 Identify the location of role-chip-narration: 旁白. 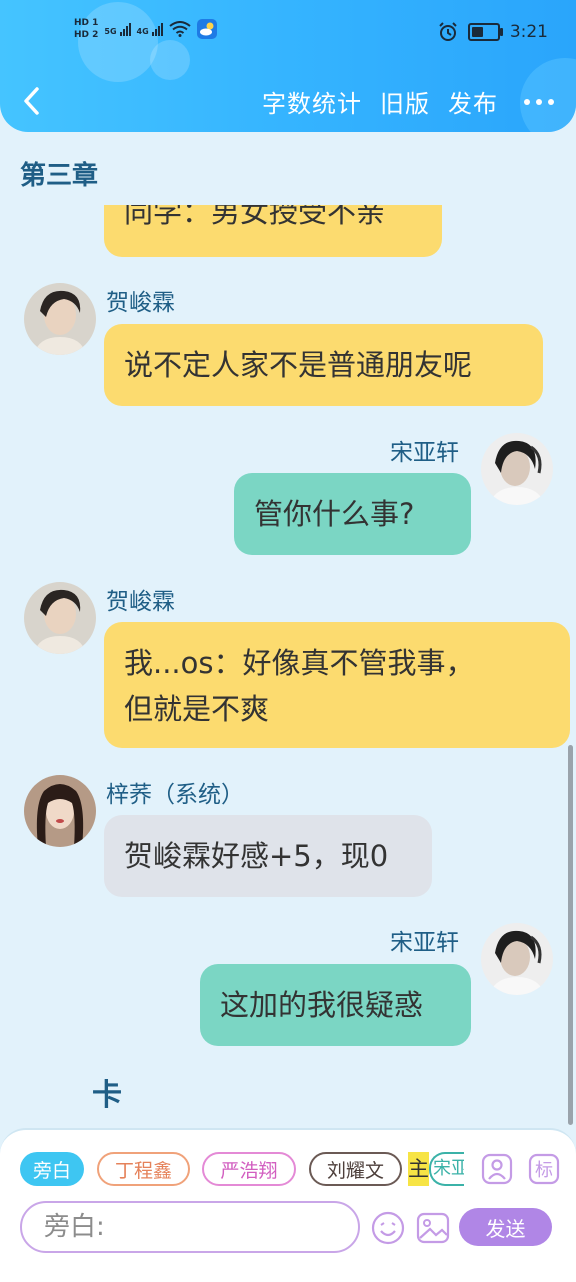
(52, 1169).